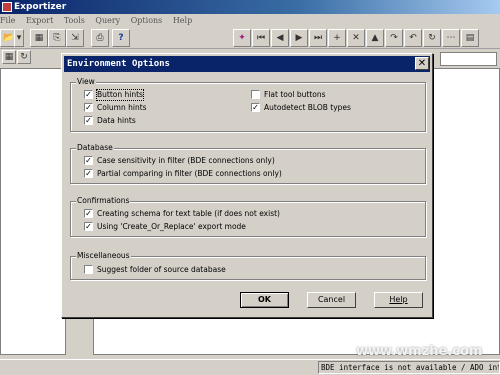 The height and width of the screenshot is (375, 500). I want to click on miscellaneous-group-label: Miscellaneous, so click(103, 255).